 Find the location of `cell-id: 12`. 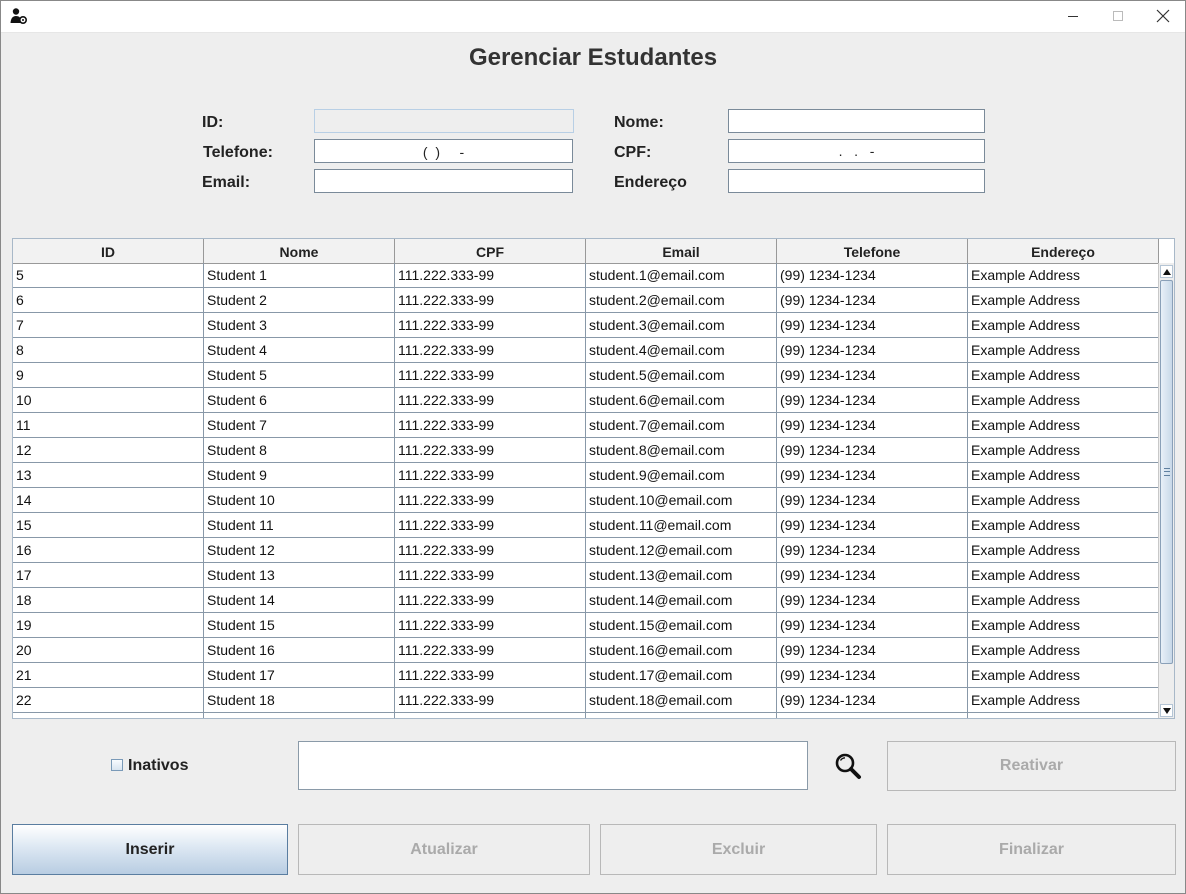

cell-id: 12 is located at coordinates (108, 450).